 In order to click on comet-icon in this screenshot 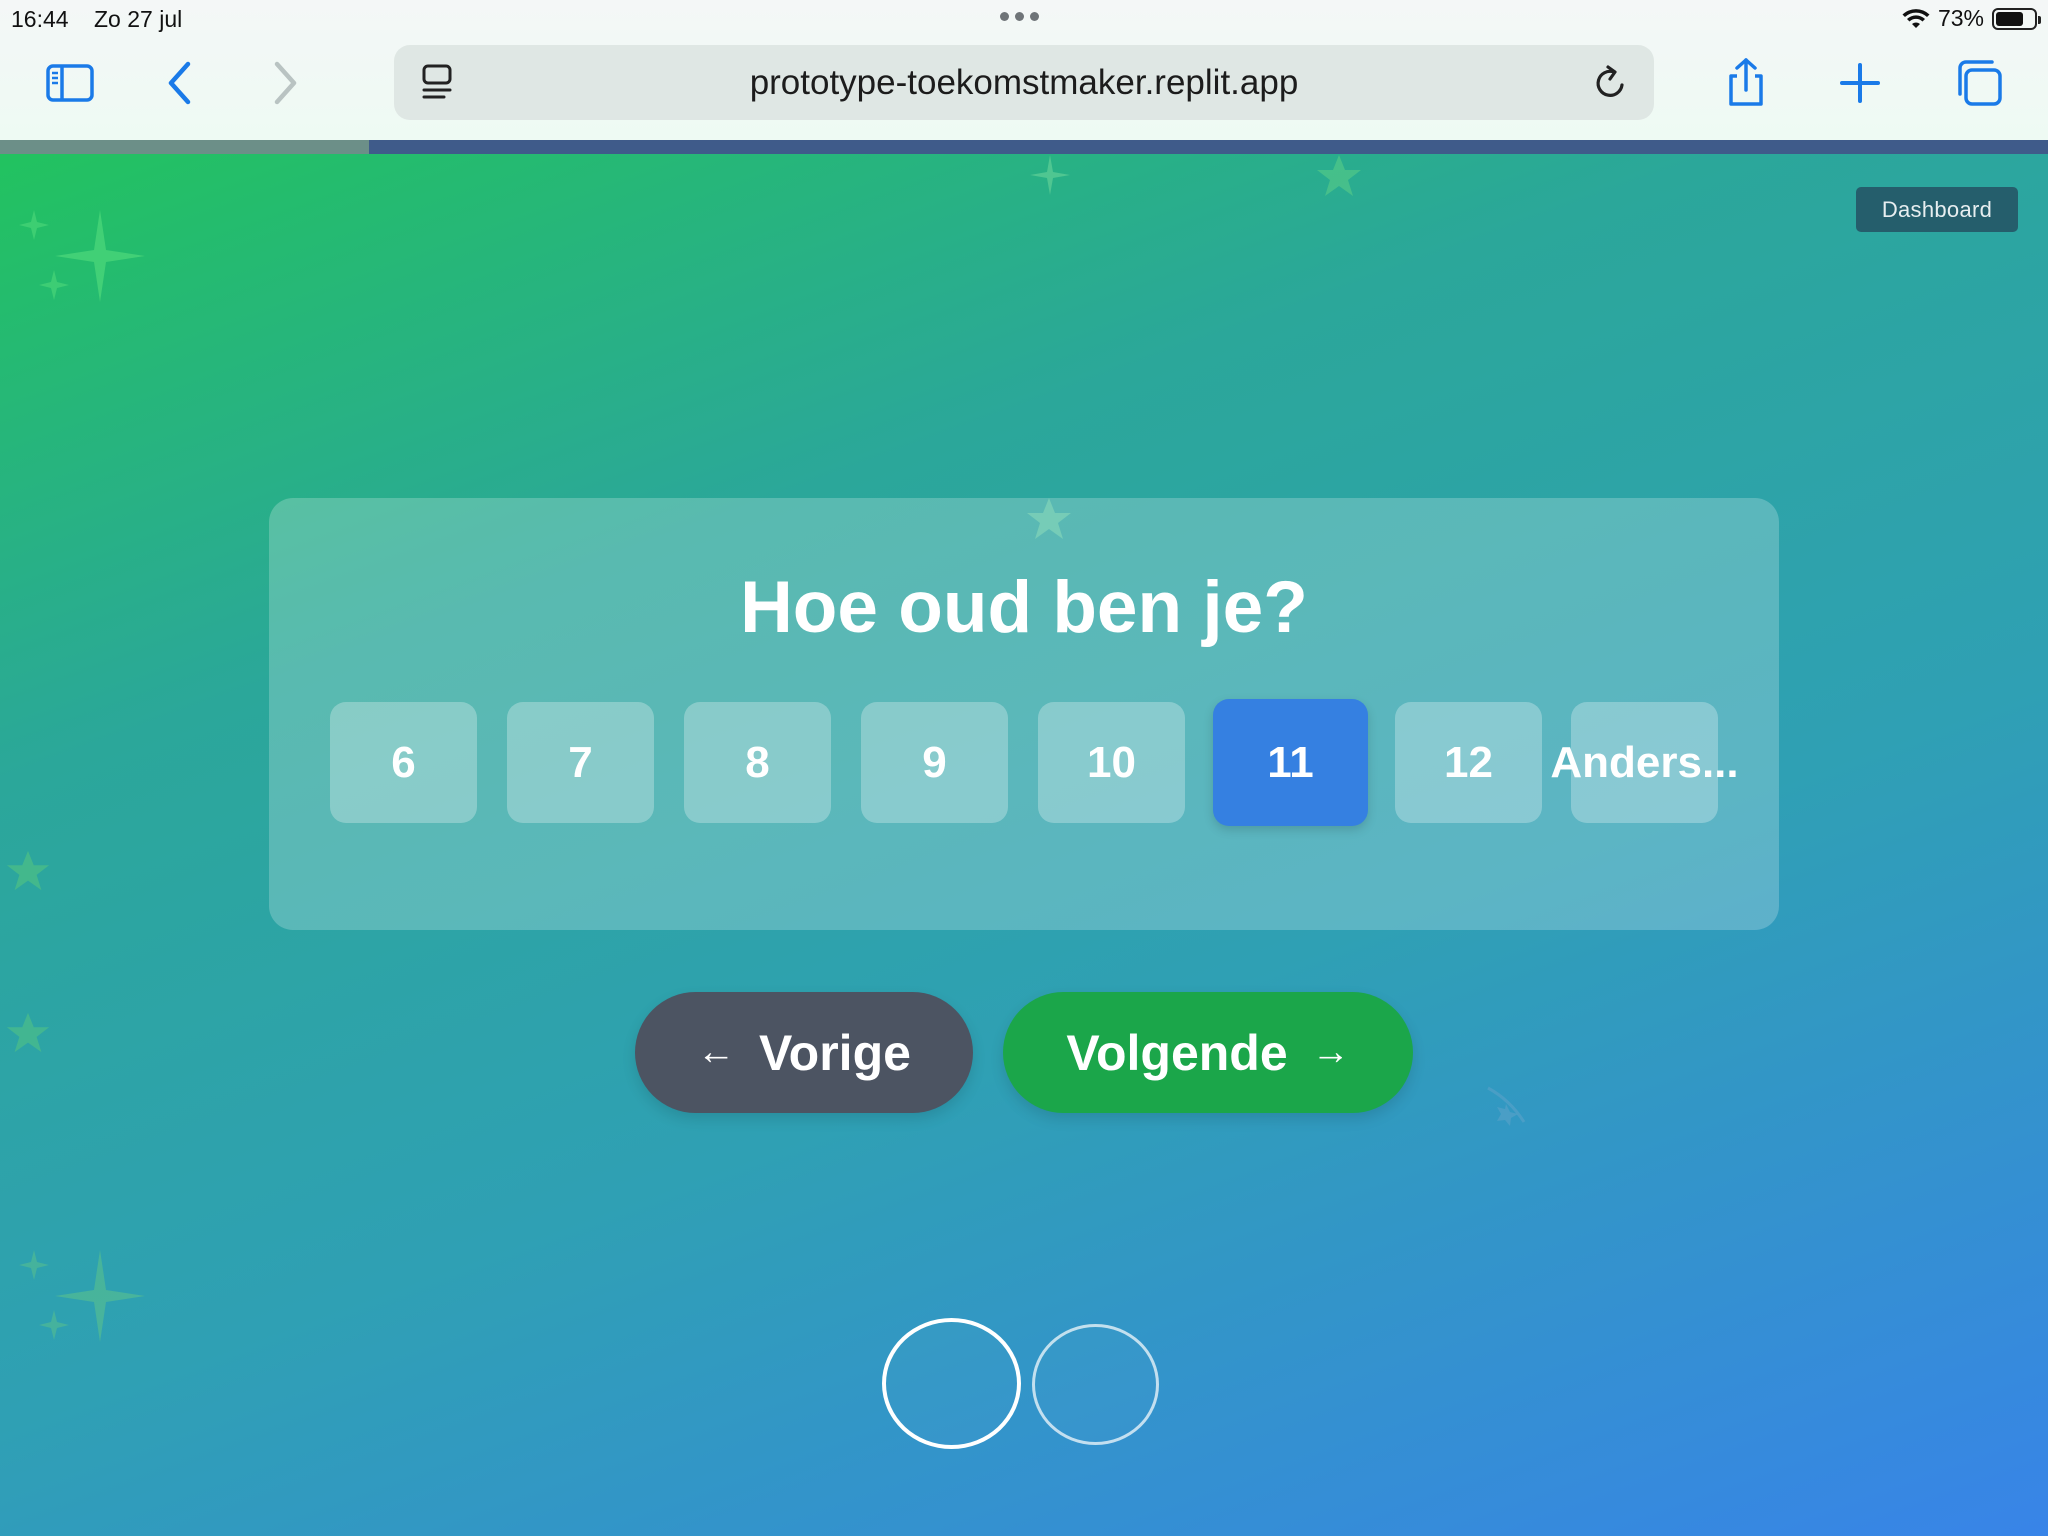, I will do `click(1506, 1106)`.